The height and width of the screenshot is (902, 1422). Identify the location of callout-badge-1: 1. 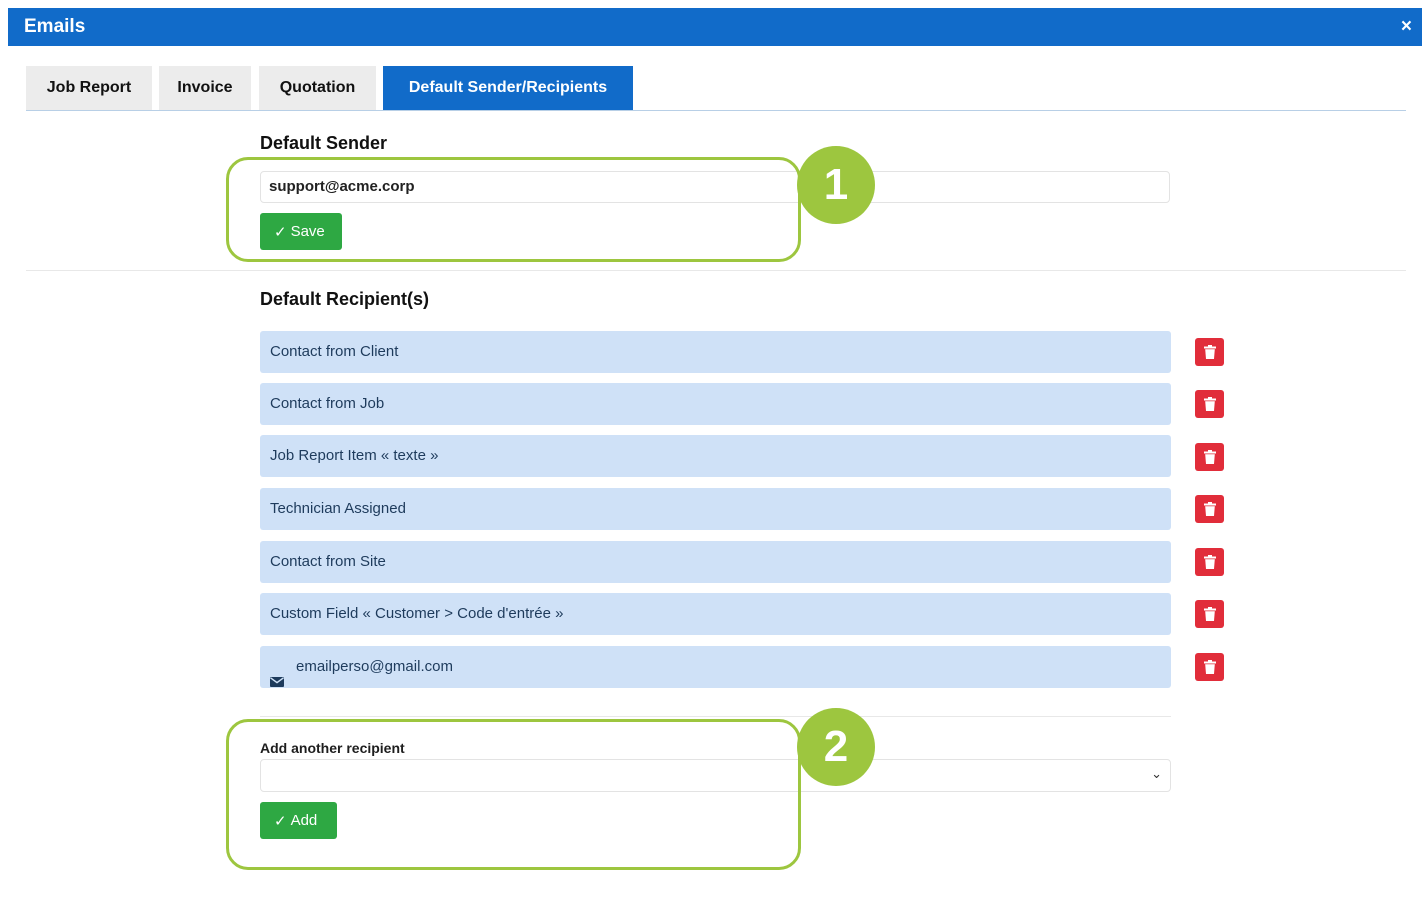
(836, 185).